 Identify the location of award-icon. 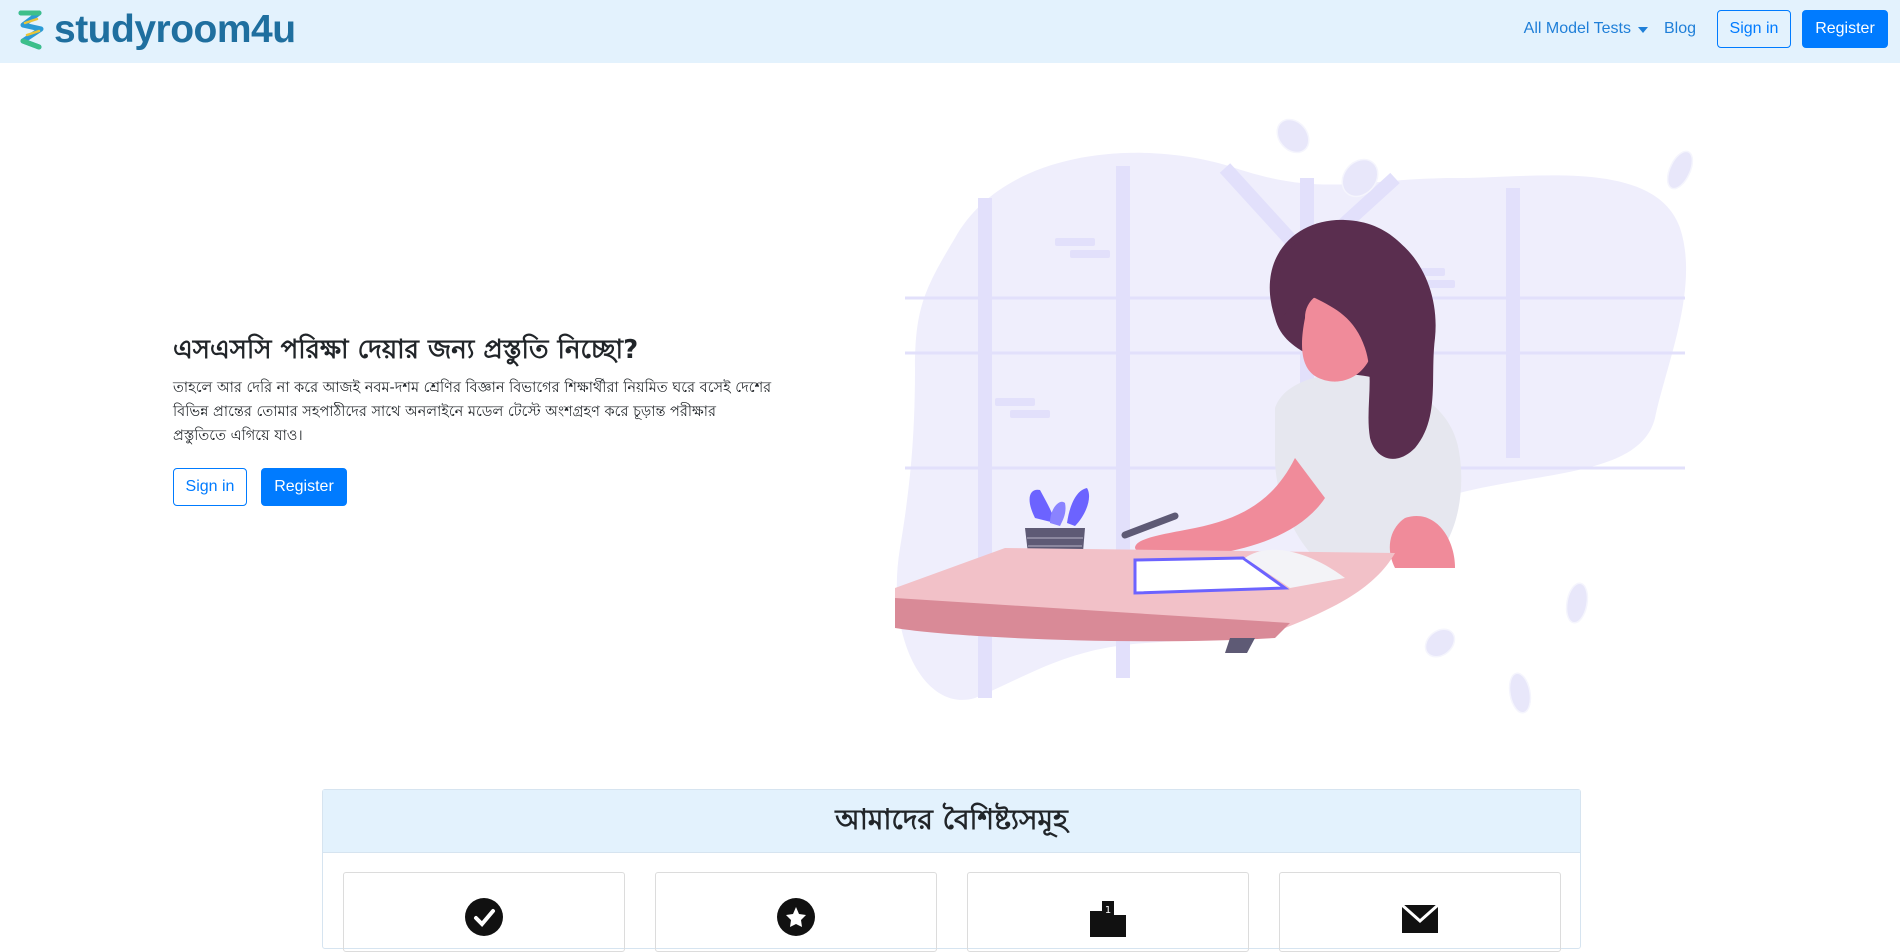
(796, 917).